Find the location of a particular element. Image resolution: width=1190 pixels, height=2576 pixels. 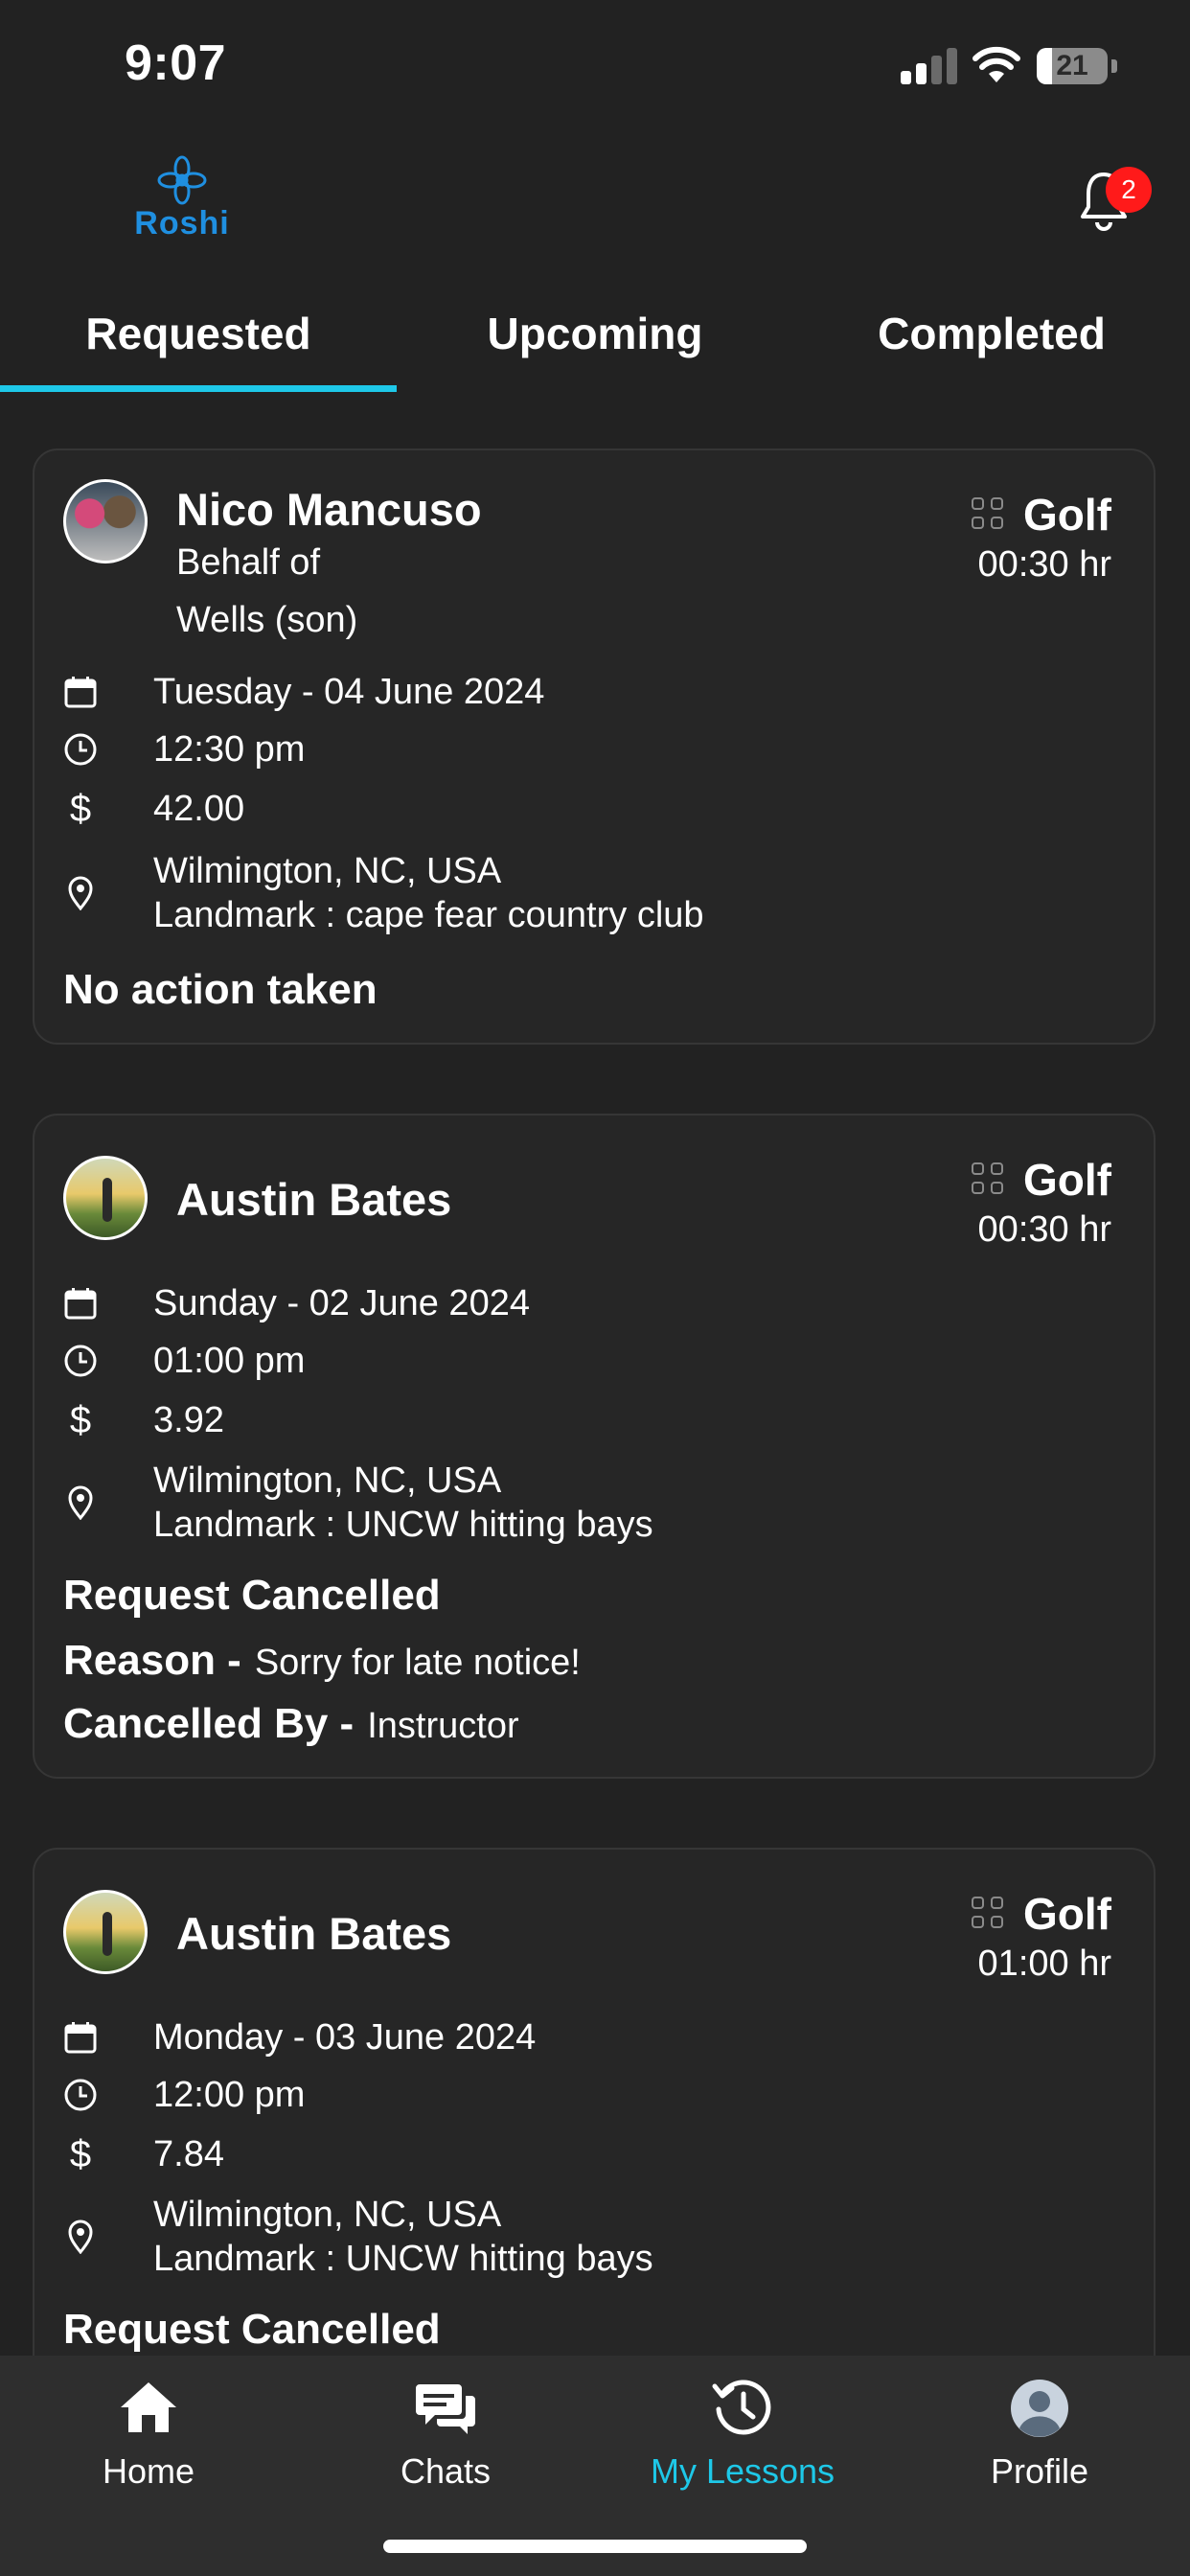

home-icon is located at coordinates (148, 2407).